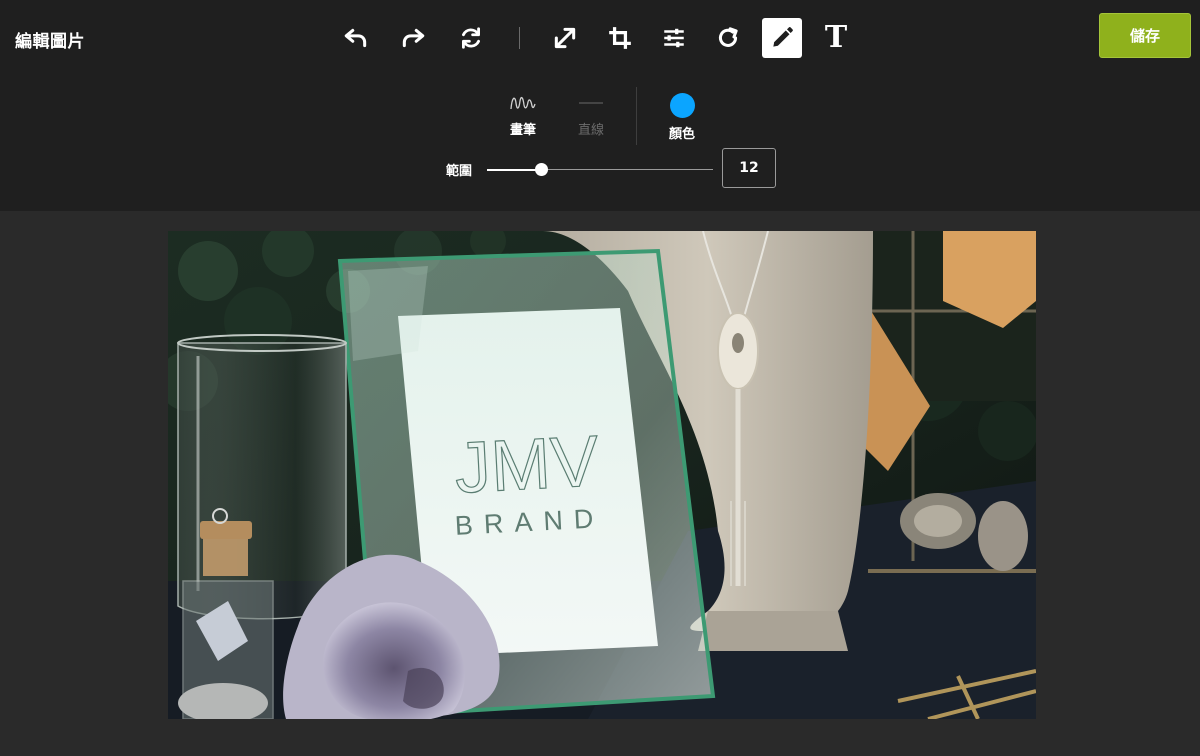 Image resolution: width=1200 pixels, height=756 pixels. I want to click on color-option: 顏色, so click(682, 117).